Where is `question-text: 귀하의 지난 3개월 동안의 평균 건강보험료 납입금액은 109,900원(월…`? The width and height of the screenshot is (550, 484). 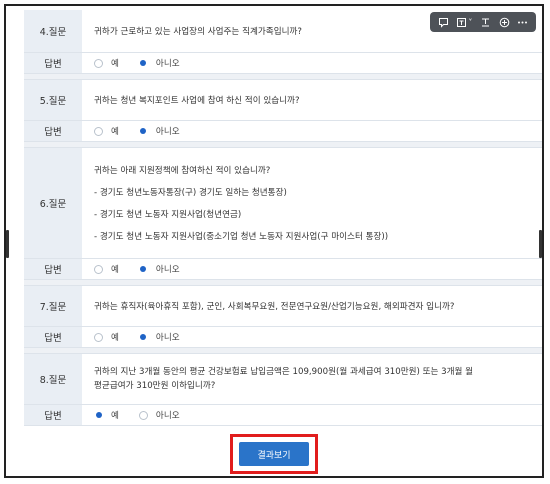
question-text: 귀하의 지난 3개월 동안의 평균 건강보험료 납입금액은 109,900원(월… is located at coordinates (284, 372).